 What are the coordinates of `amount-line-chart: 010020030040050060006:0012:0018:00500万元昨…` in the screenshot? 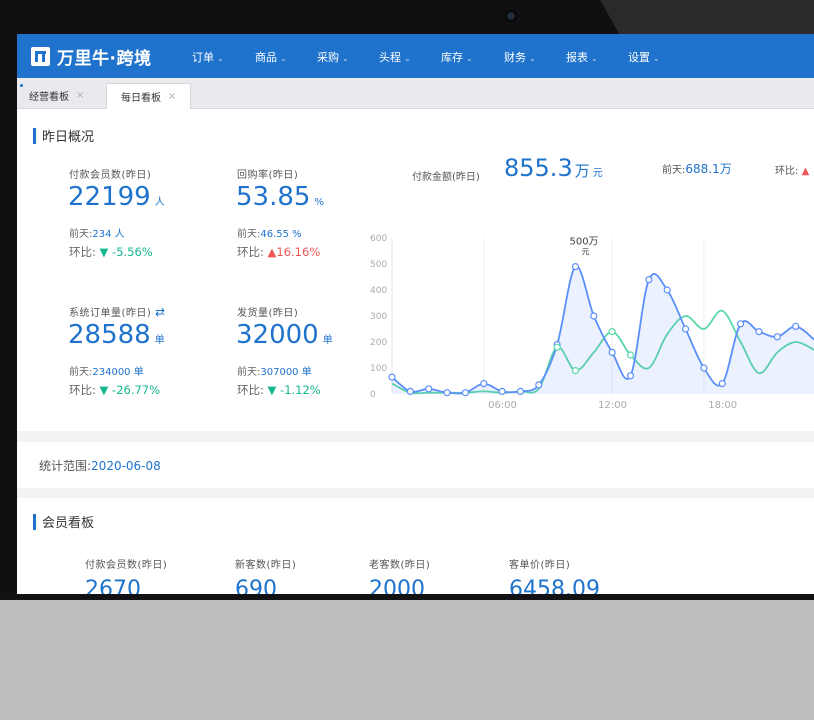 It's located at (592, 322).